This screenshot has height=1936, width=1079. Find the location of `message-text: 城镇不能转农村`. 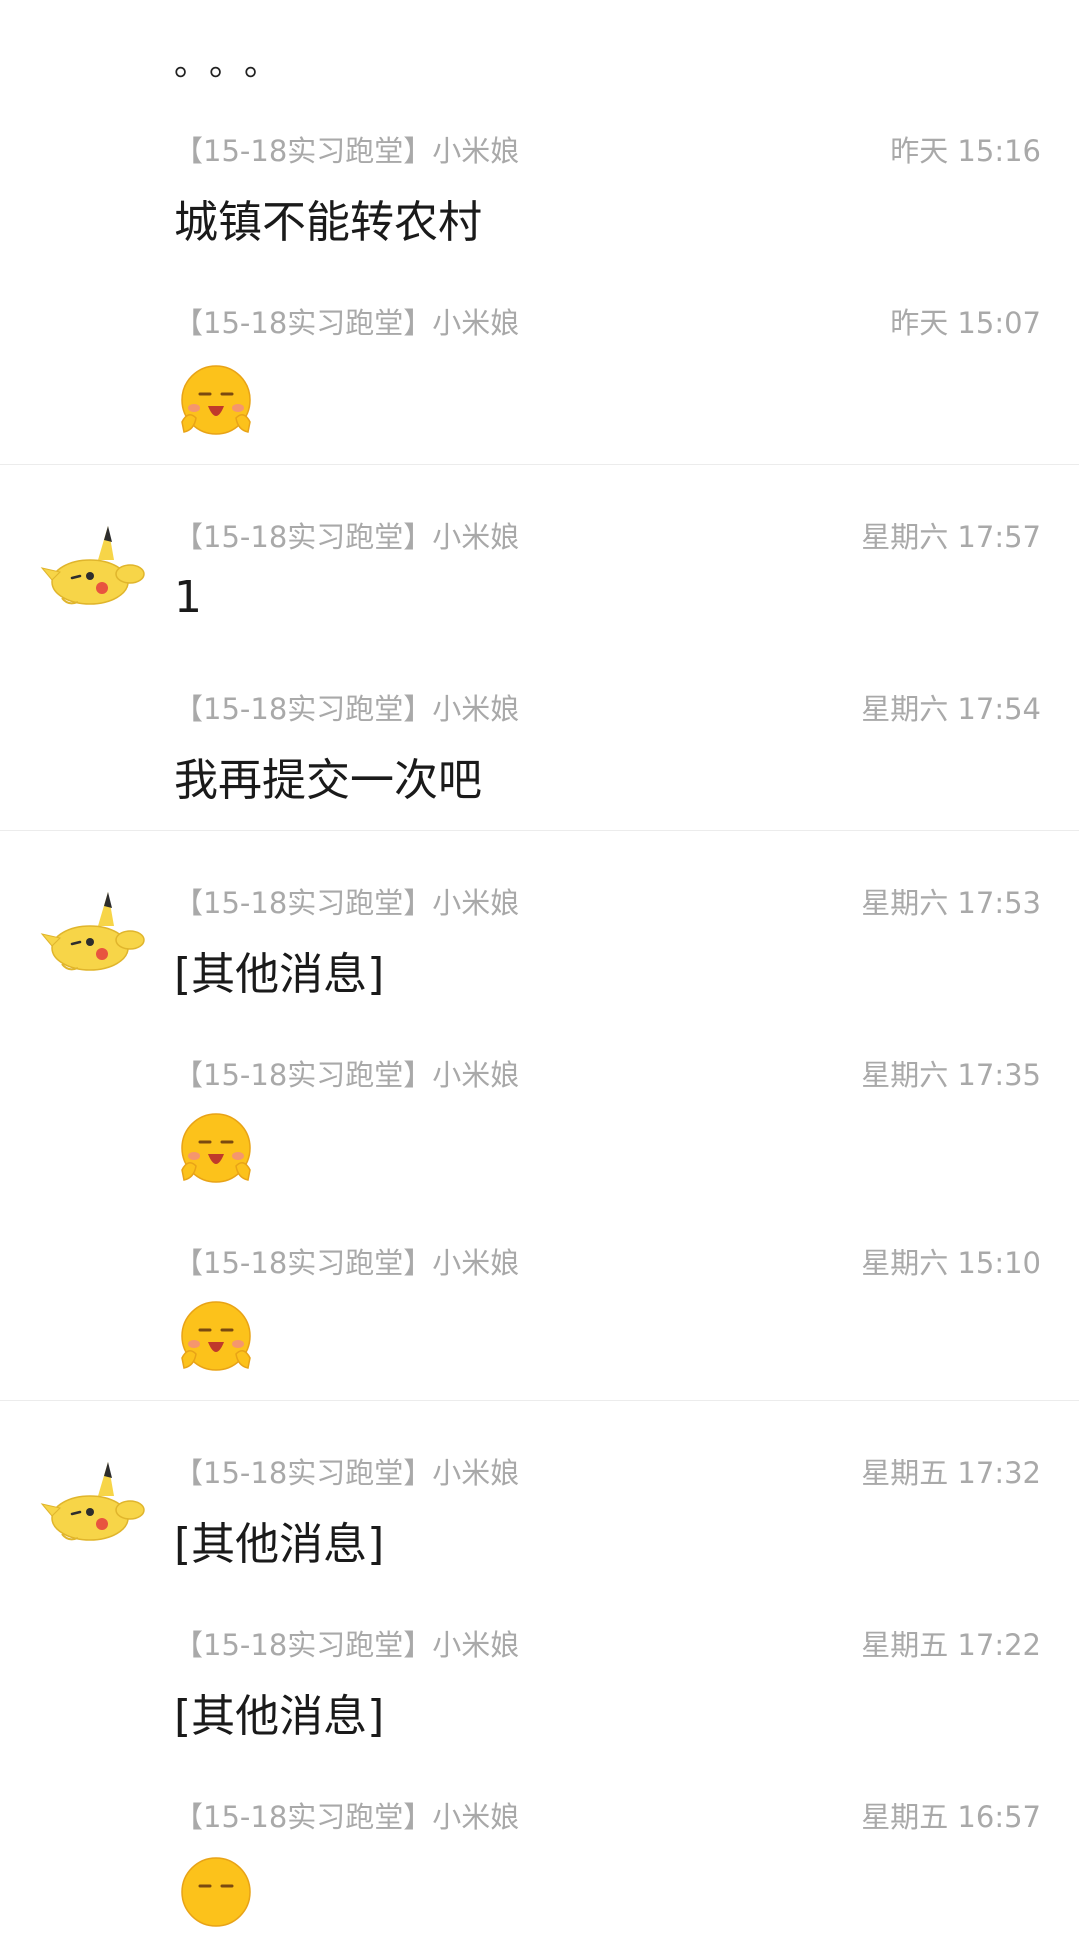

message-text: 城镇不能转农村 is located at coordinates (328, 218).